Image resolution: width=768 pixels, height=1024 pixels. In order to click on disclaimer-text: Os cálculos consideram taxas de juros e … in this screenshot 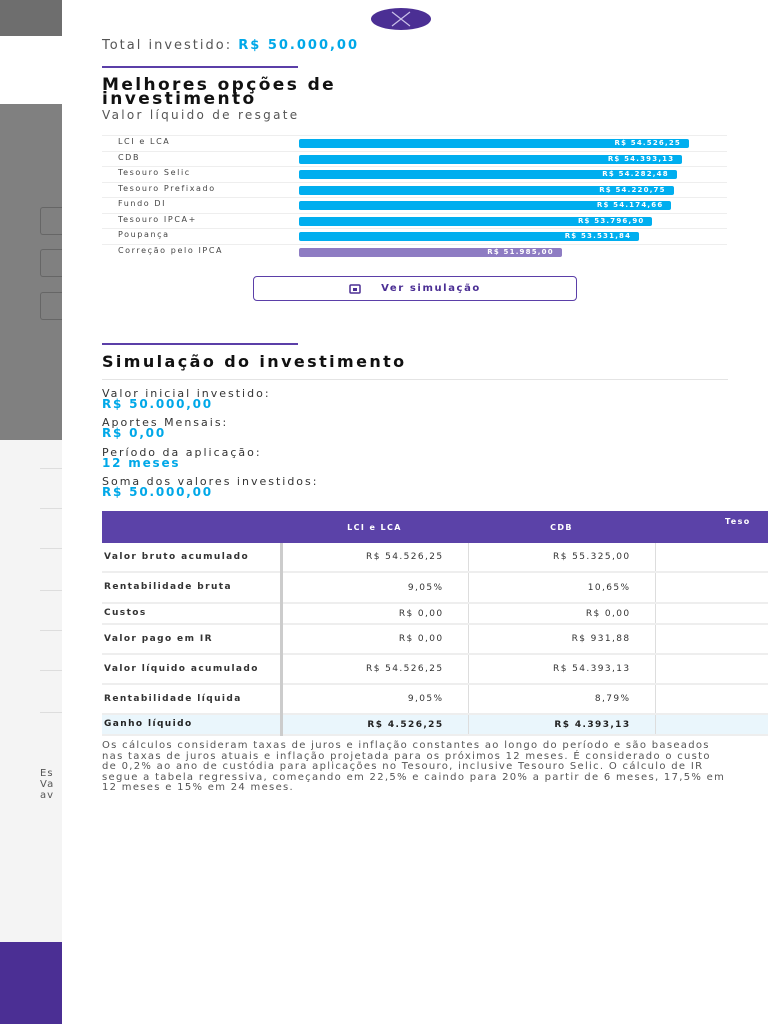, I will do `click(414, 766)`.